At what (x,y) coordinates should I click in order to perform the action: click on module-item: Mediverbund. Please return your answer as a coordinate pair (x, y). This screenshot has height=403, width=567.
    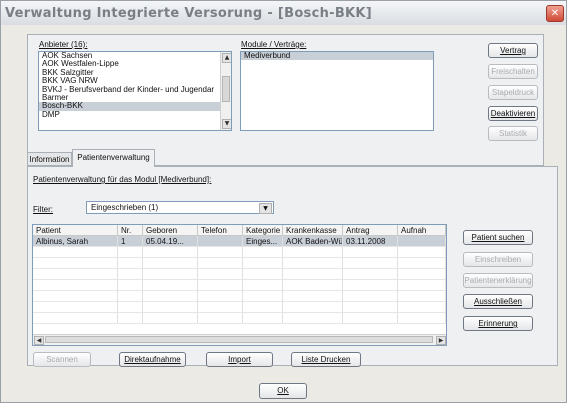
    Looking at the image, I should click on (337, 56).